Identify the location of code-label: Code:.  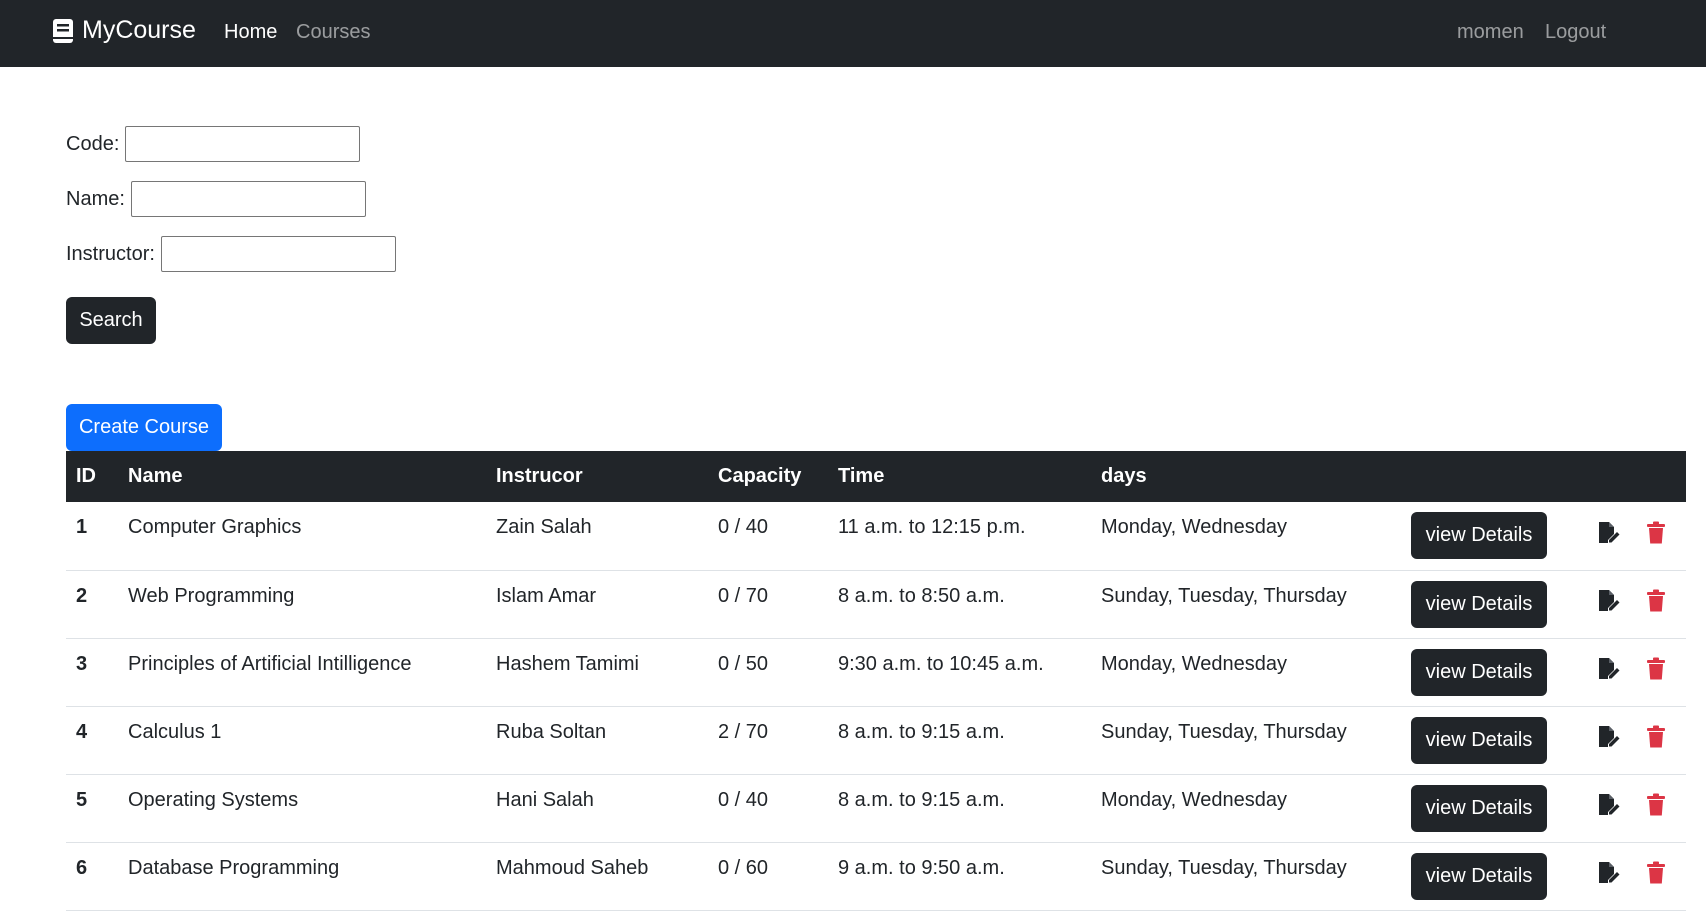
(93, 143).